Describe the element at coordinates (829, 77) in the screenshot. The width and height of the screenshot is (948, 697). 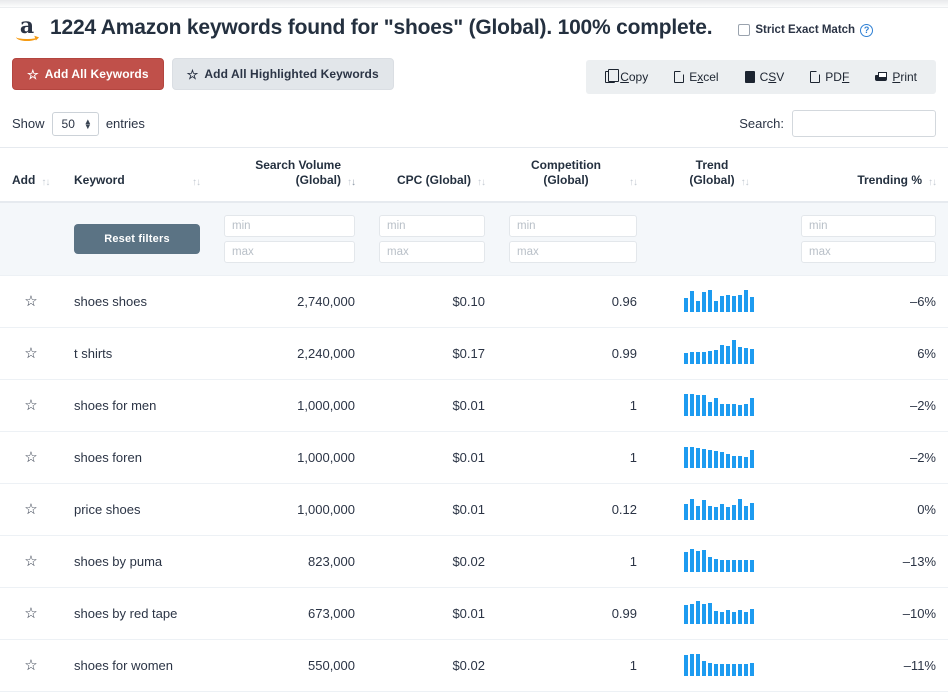
I see `pdf-button: PDF` at that location.